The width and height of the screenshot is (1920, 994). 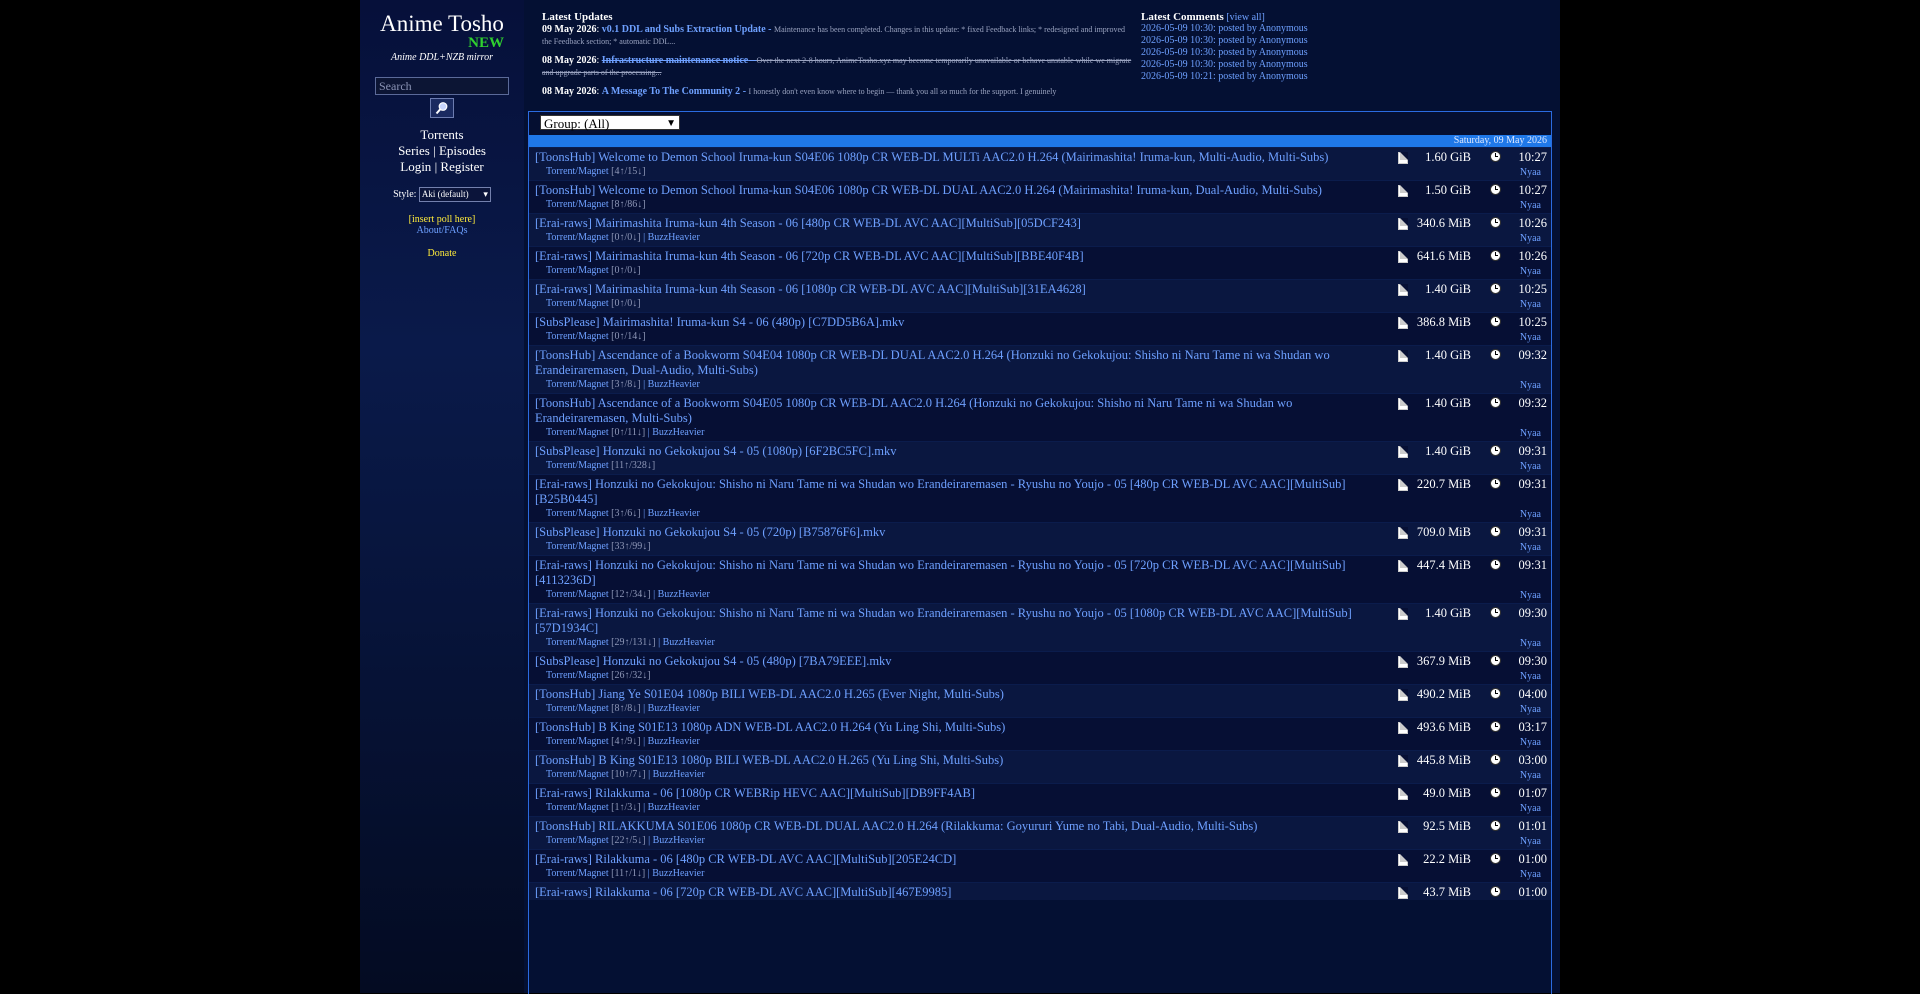 I want to click on group-select: Group: (All) ▼, so click(x=610, y=123).